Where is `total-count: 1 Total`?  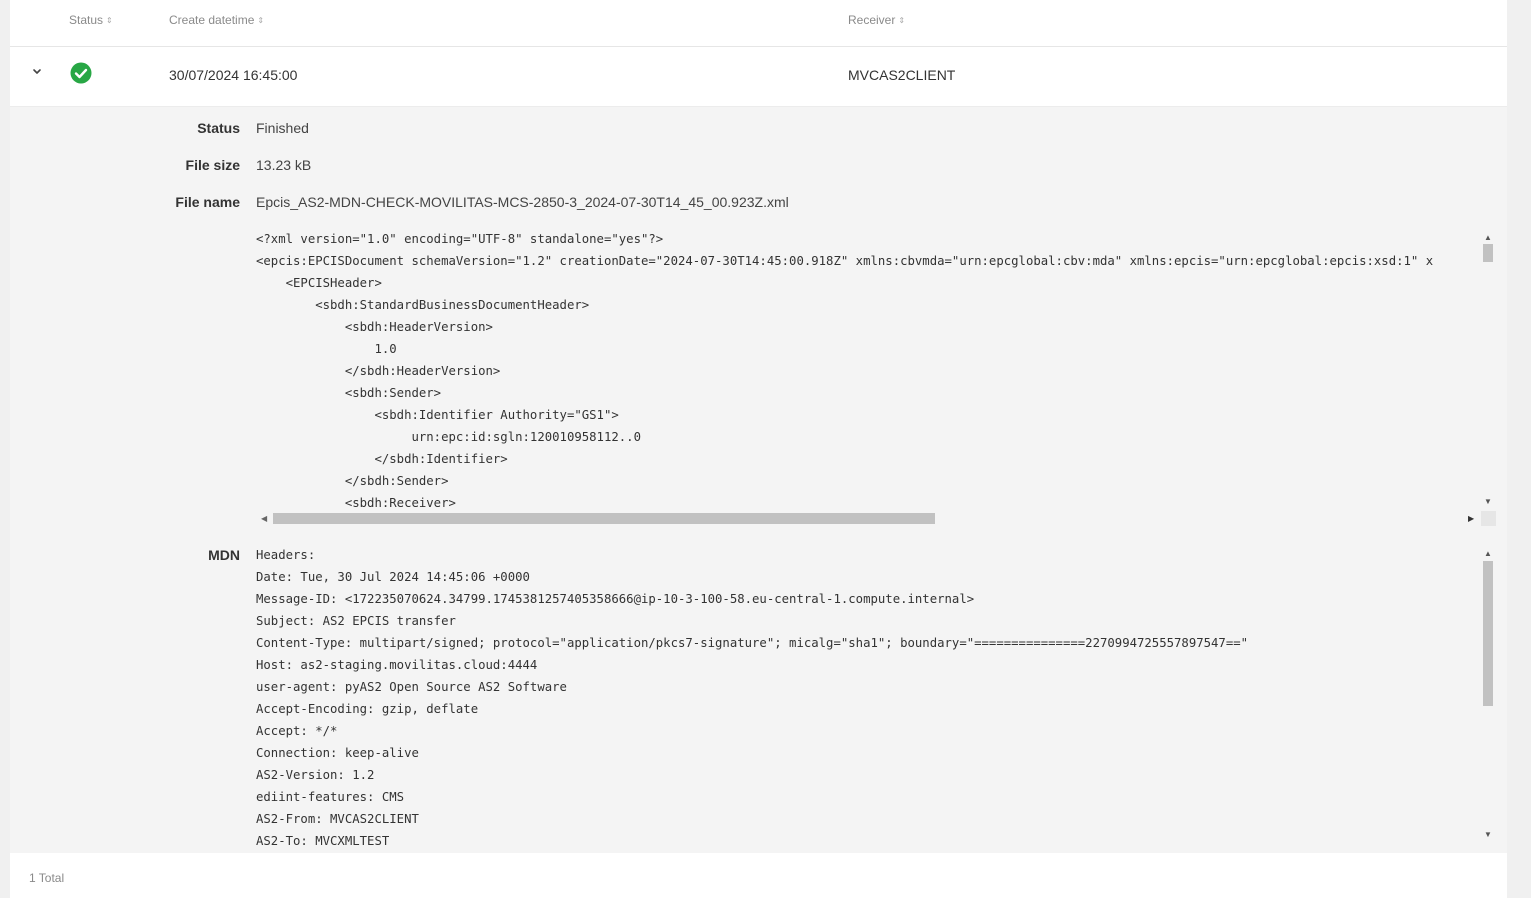 total-count: 1 Total is located at coordinates (47, 878).